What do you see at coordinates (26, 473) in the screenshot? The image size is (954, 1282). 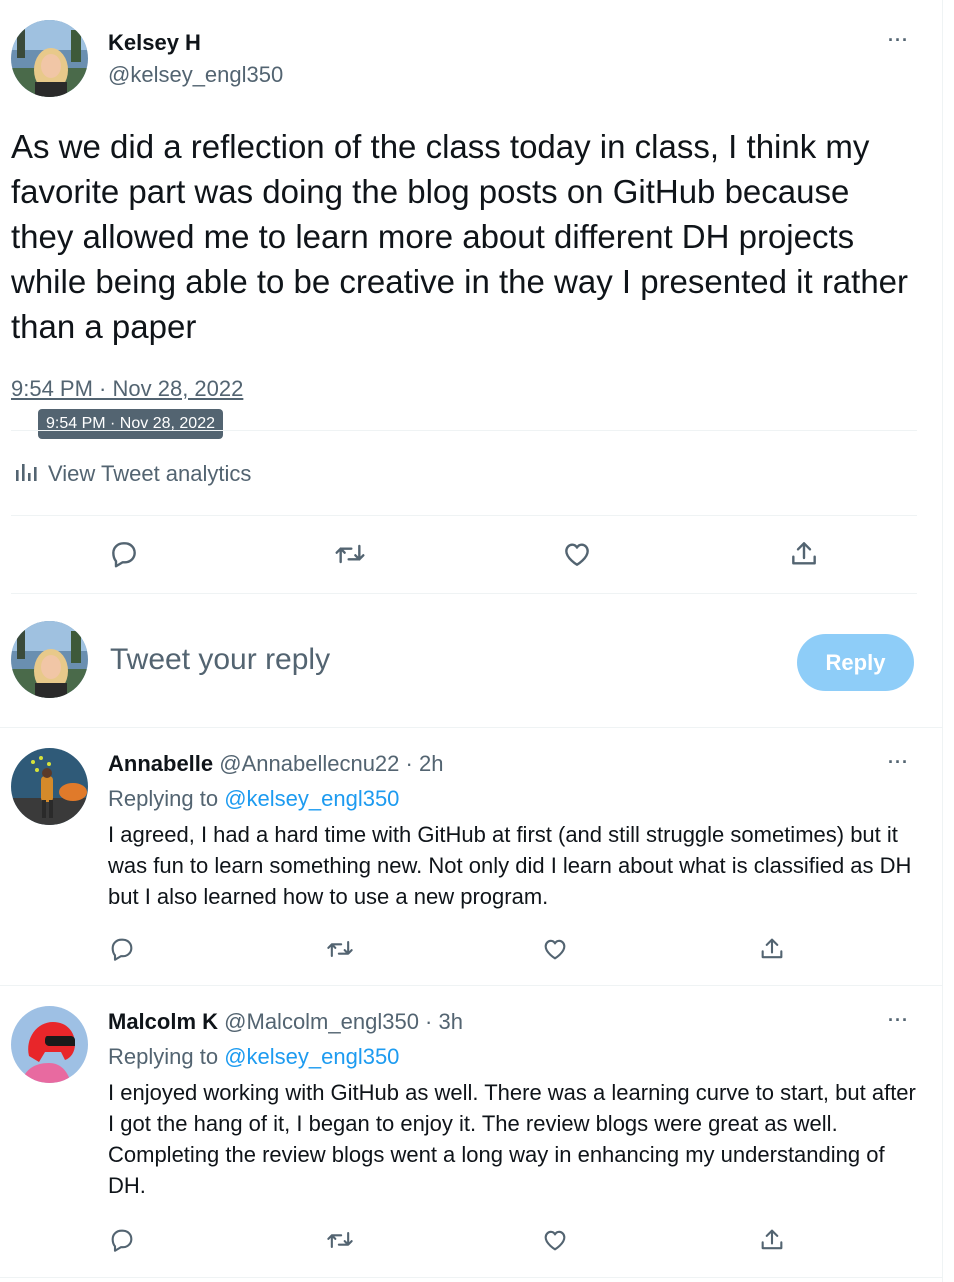 I see `analytics-icon` at bounding box center [26, 473].